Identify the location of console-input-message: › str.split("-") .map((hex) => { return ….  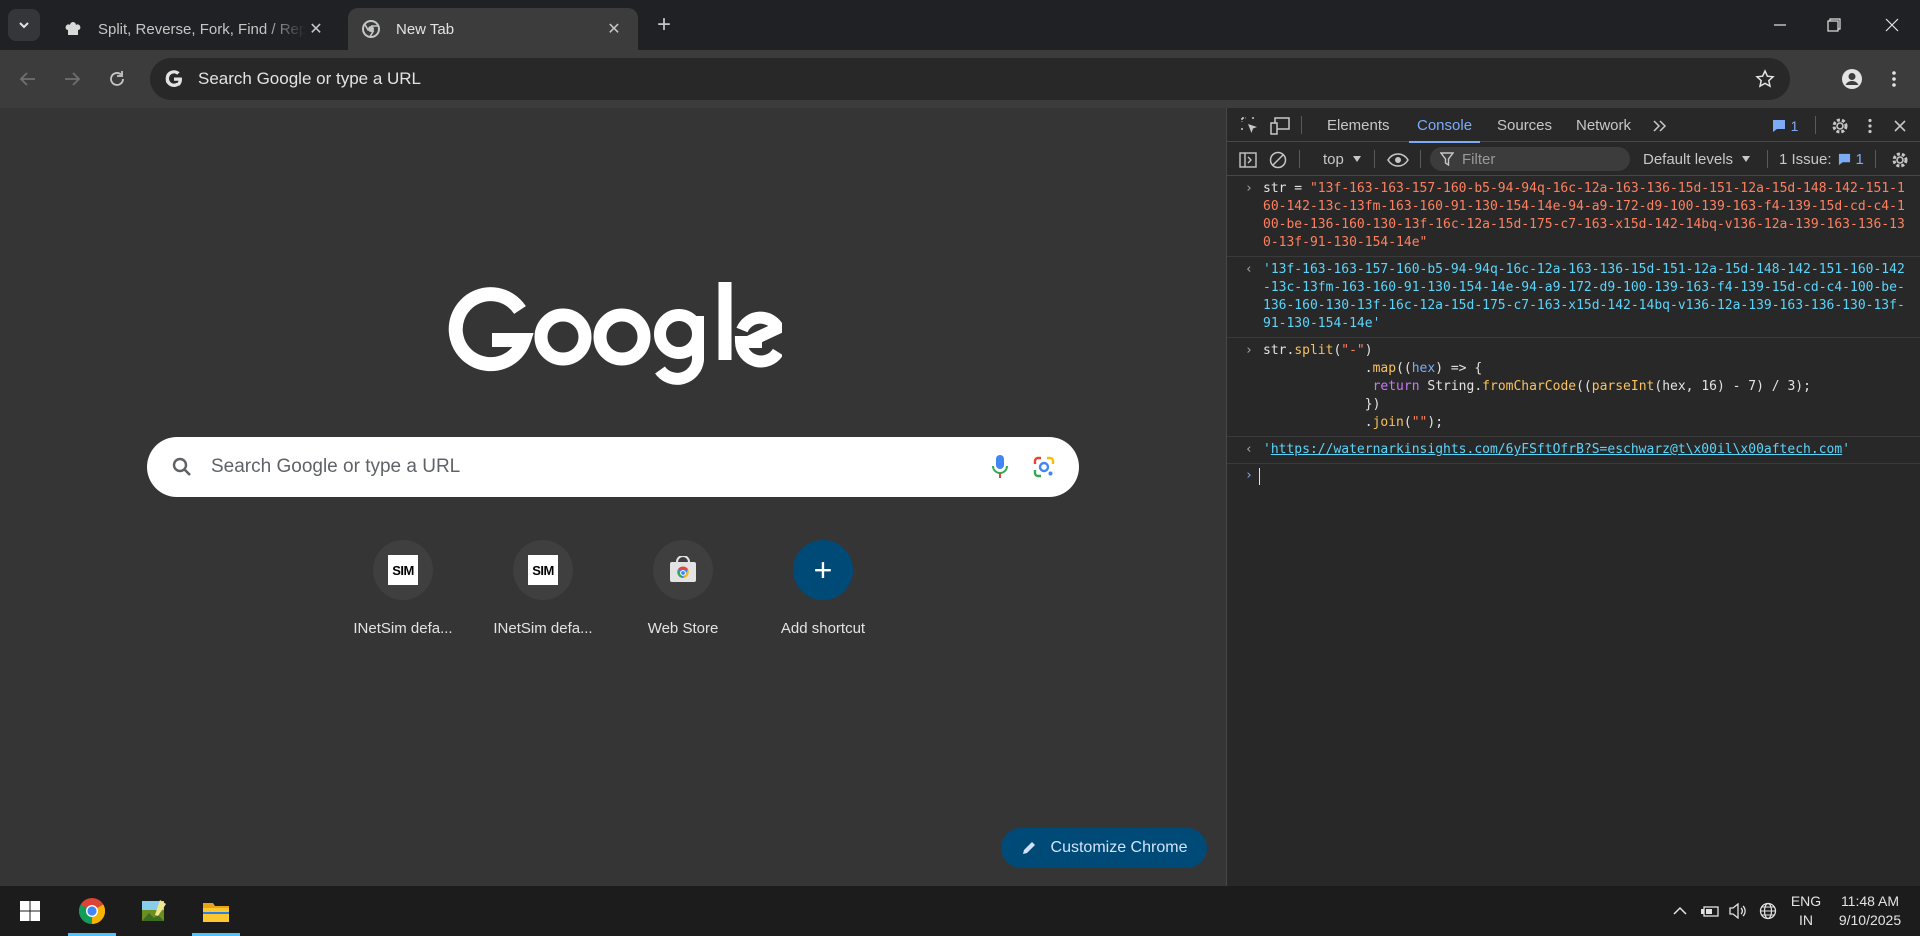
(1573, 387).